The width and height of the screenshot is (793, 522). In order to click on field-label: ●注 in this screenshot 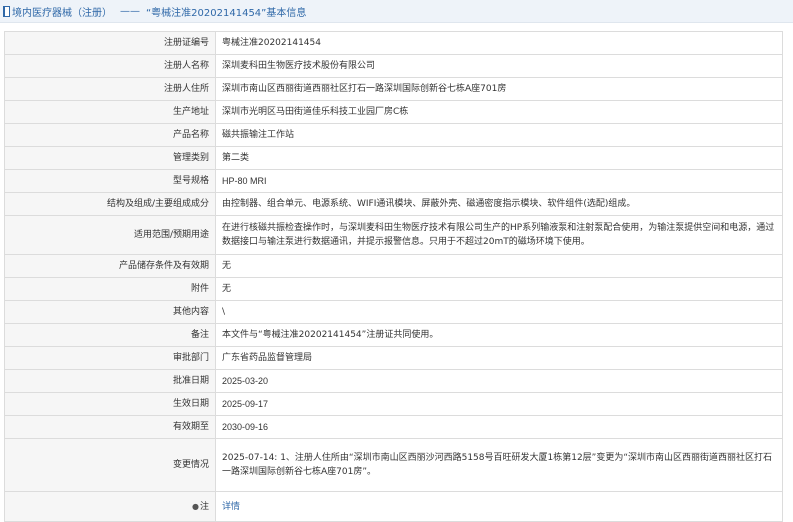, I will do `click(110, 506)`.